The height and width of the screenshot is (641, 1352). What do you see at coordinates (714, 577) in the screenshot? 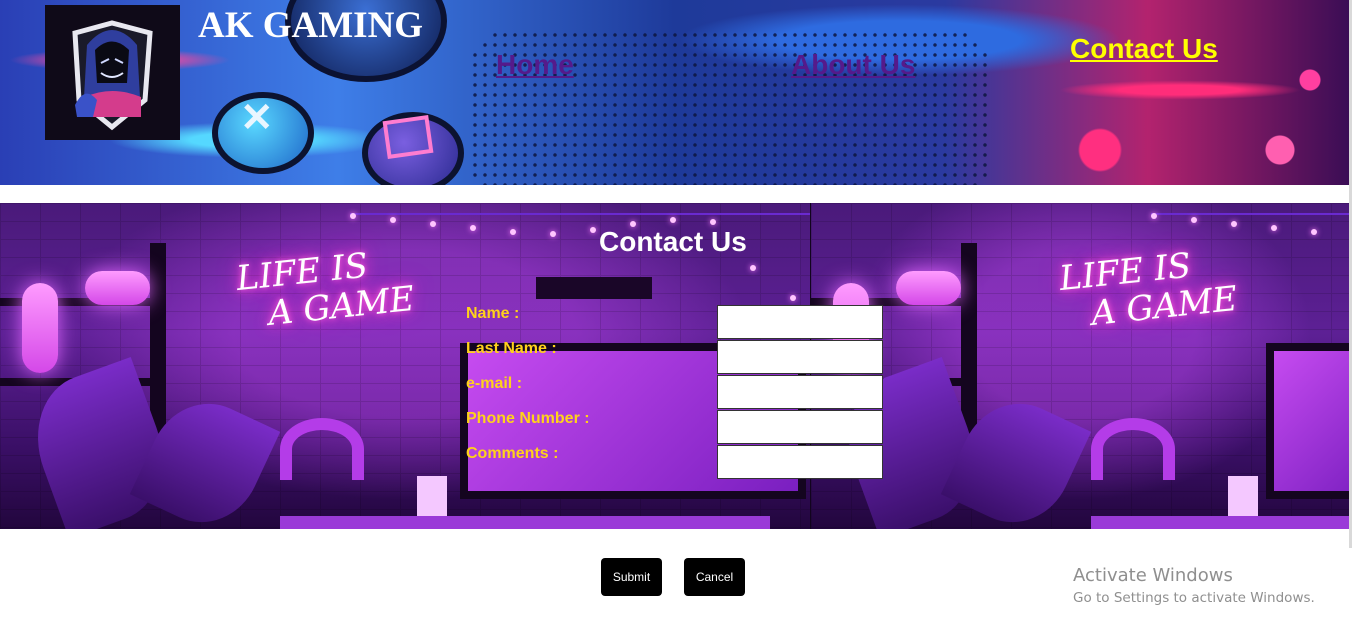
I see `cancel-button: Cancel` at bounding box center [714, 577].